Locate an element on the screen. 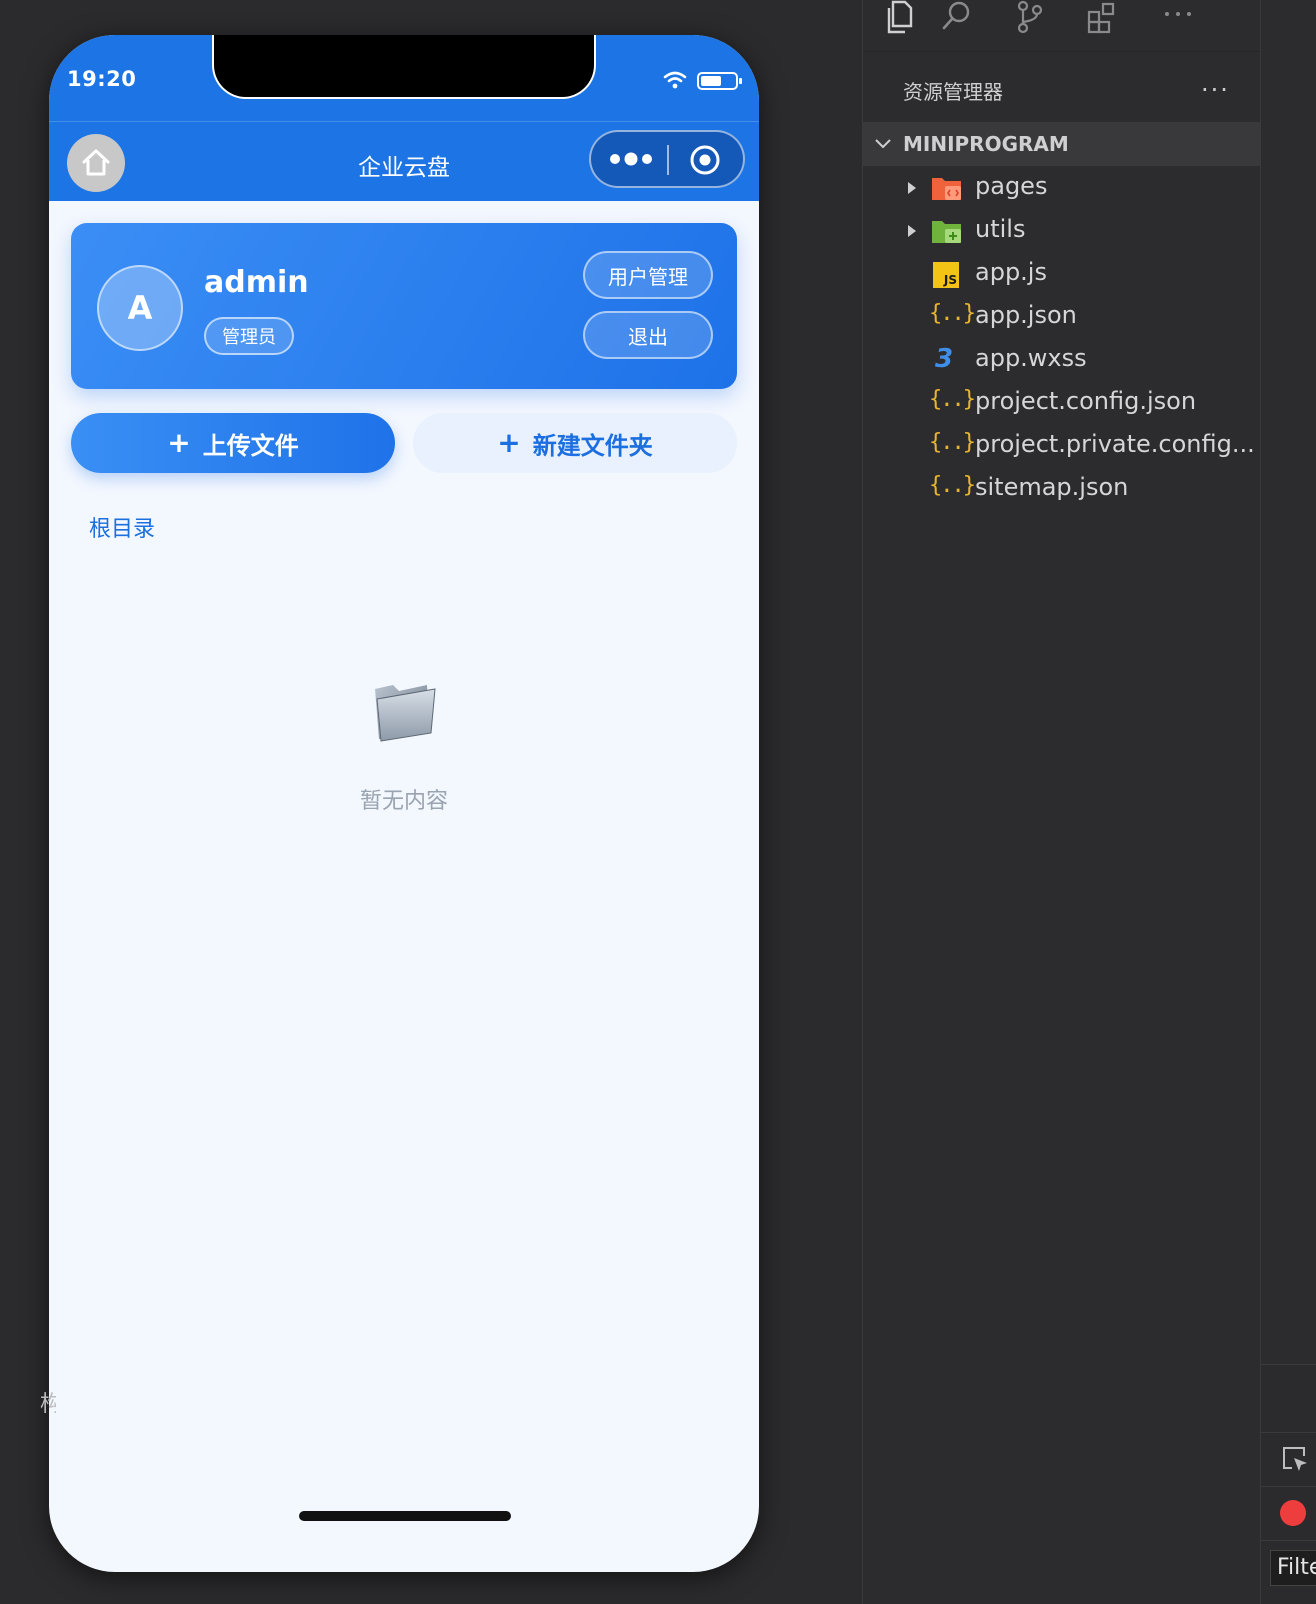 The height and width of the screenshot is (1604, 1316). workspace-name: MINIPROGRAM is located at coordinates (986, 144).